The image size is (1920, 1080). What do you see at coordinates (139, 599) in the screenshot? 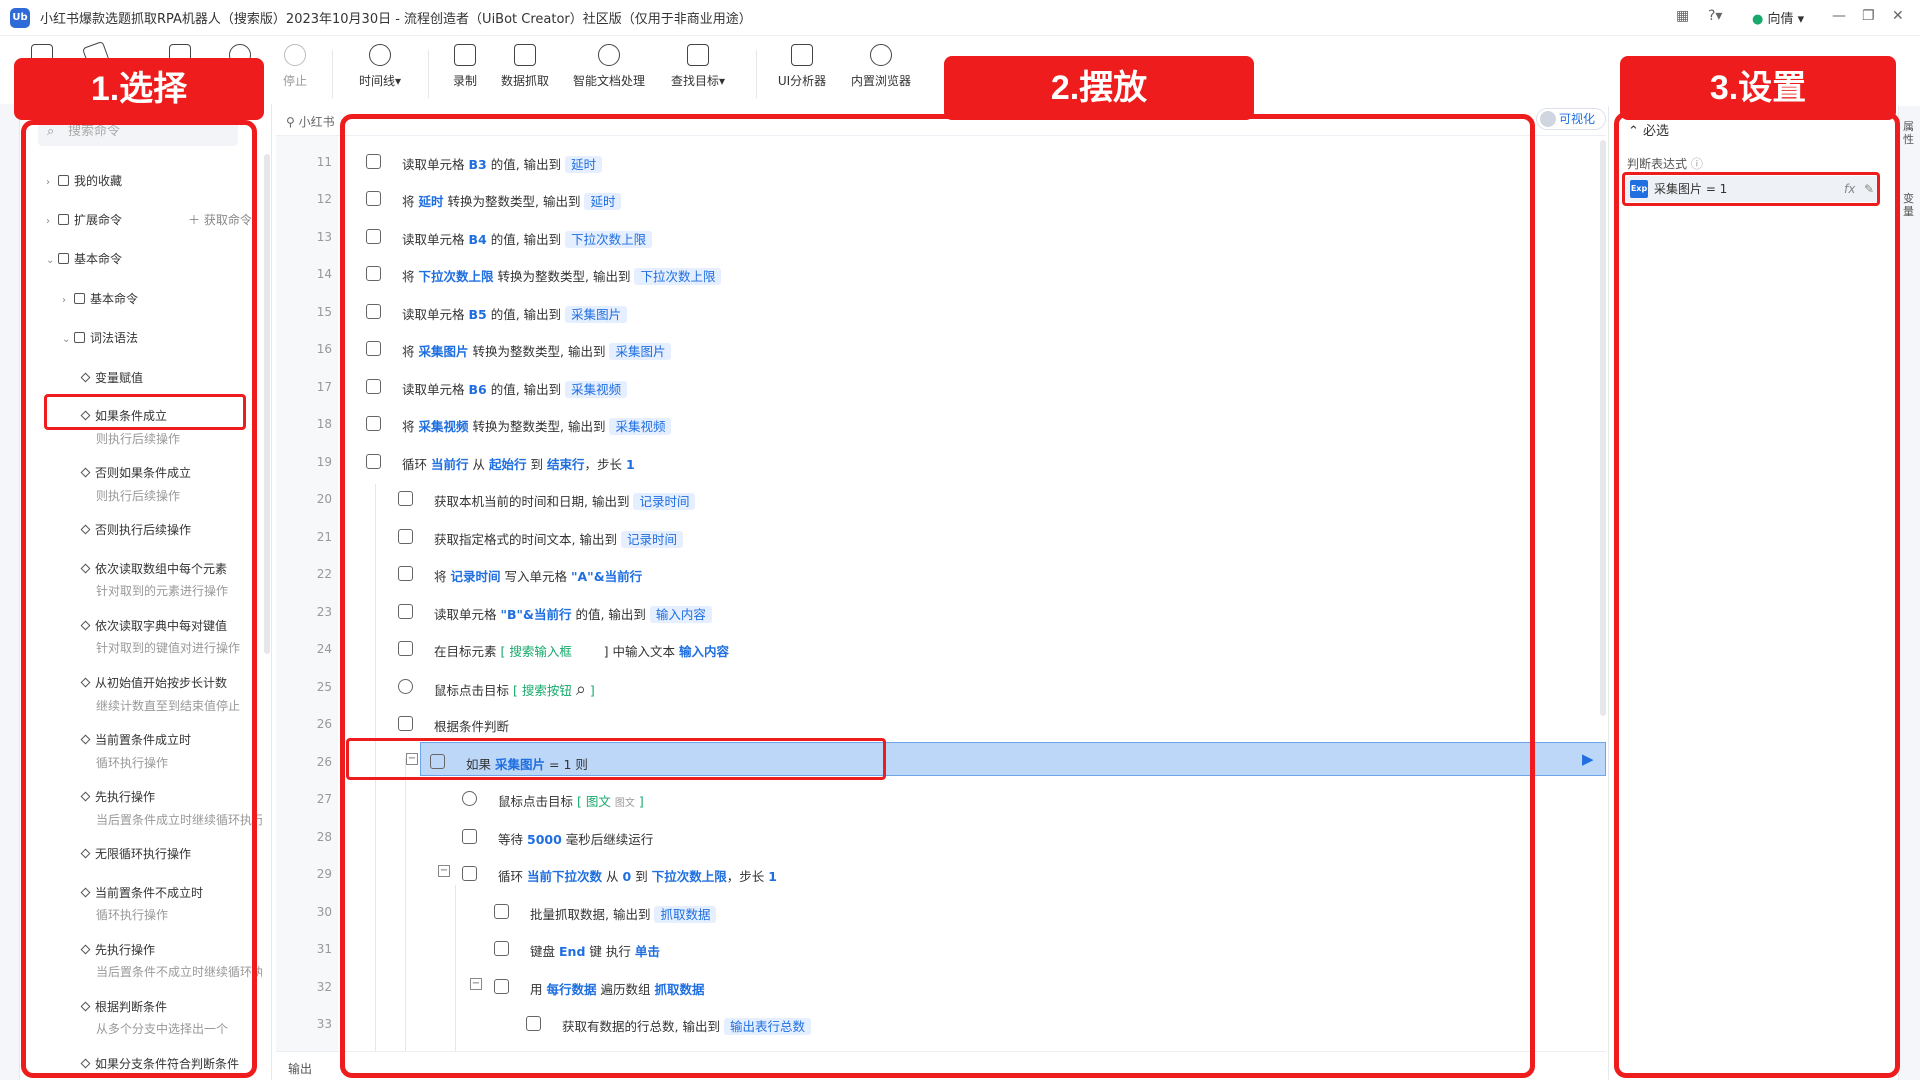
I see `overlay-box-select` at bounding box center [139, 599].